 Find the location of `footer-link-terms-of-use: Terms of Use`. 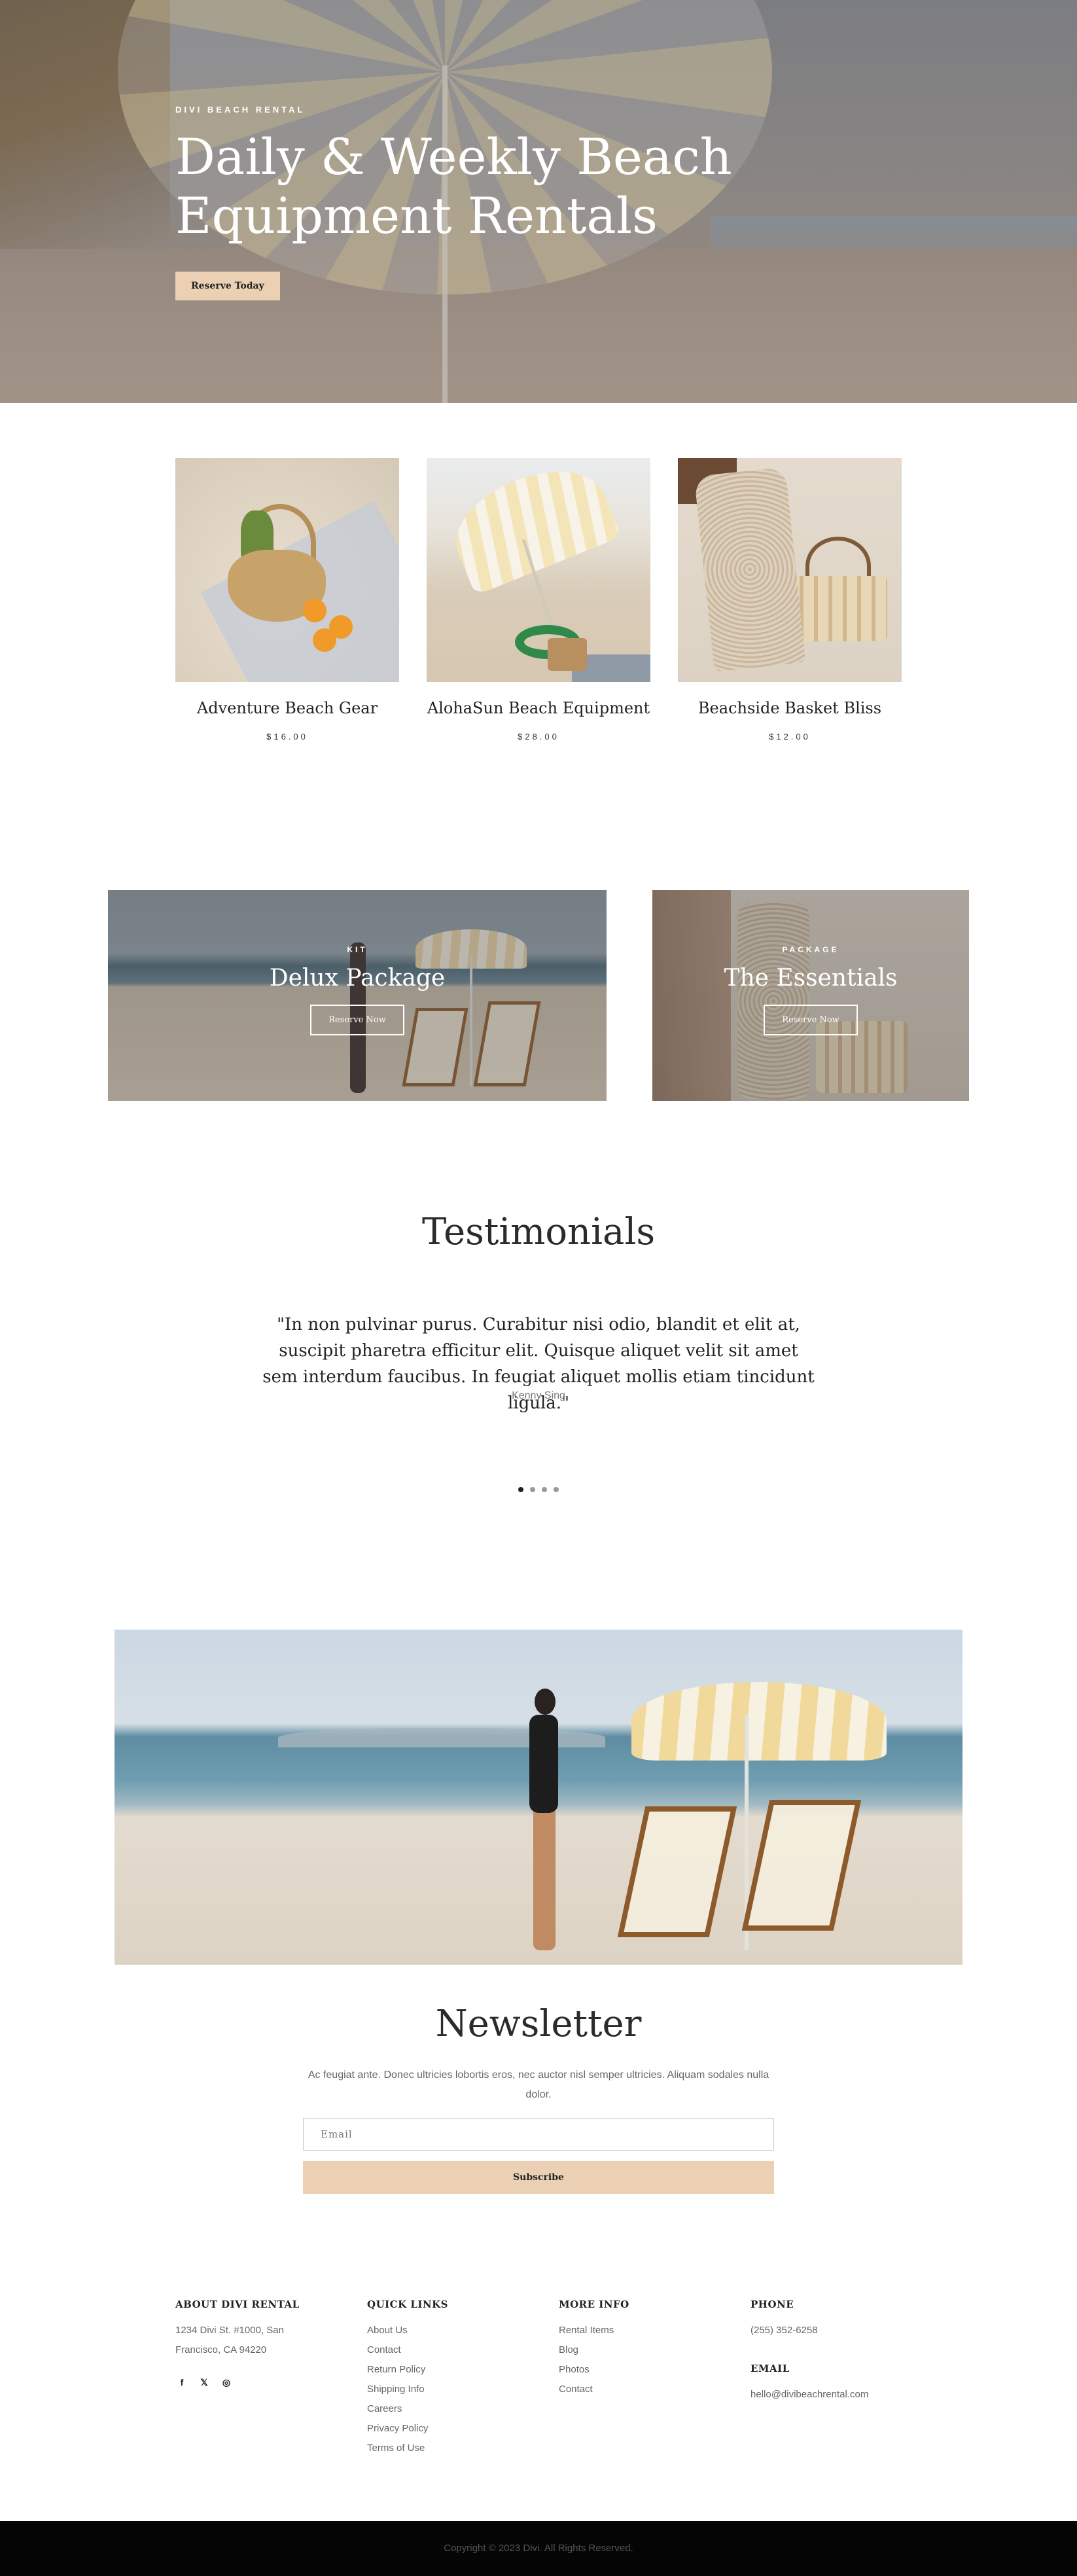

footer-link-terms-of-use: Terms of Use is located at coordinates (452, 2448).